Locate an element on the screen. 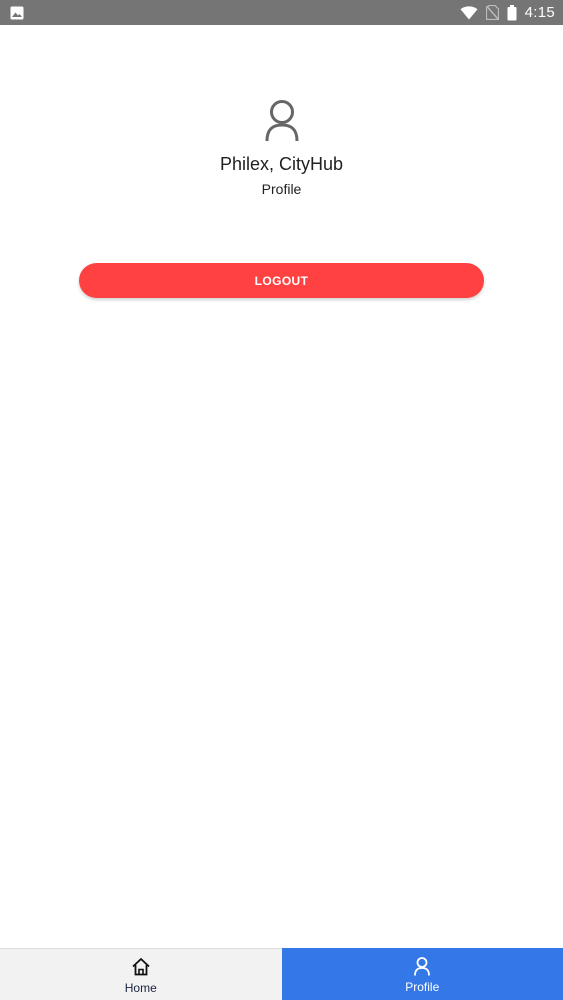  battery-icon is located at coordinates (512, 12).